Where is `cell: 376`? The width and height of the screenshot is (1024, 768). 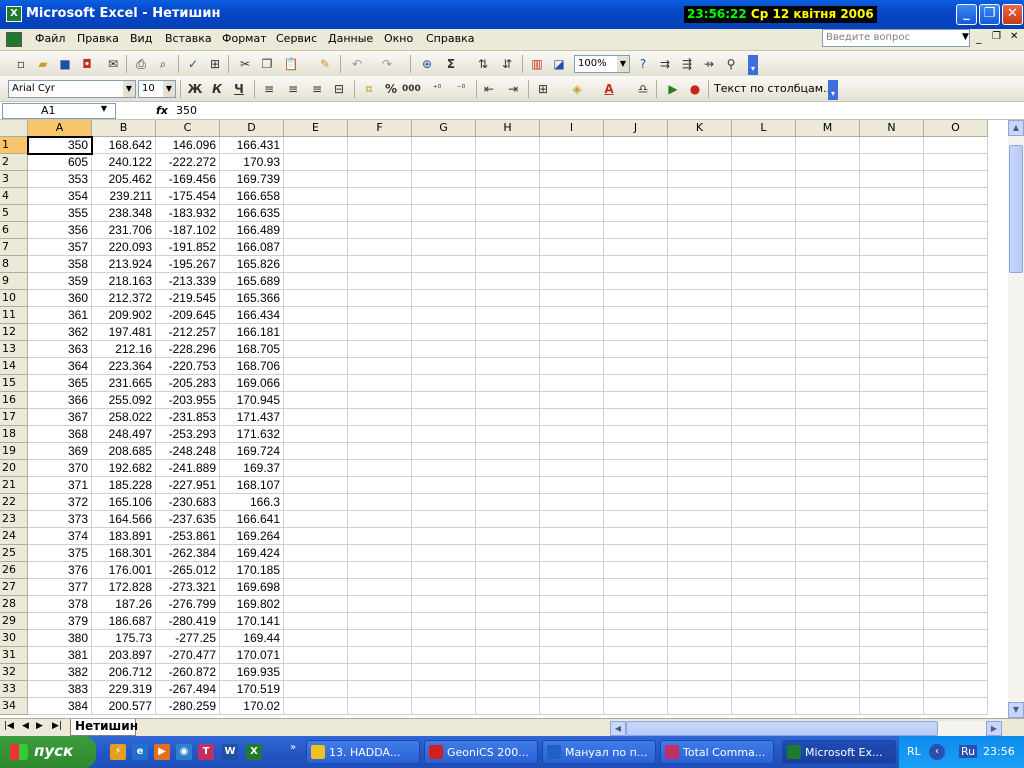 cell: 376 is located at coordinates (60, 570).